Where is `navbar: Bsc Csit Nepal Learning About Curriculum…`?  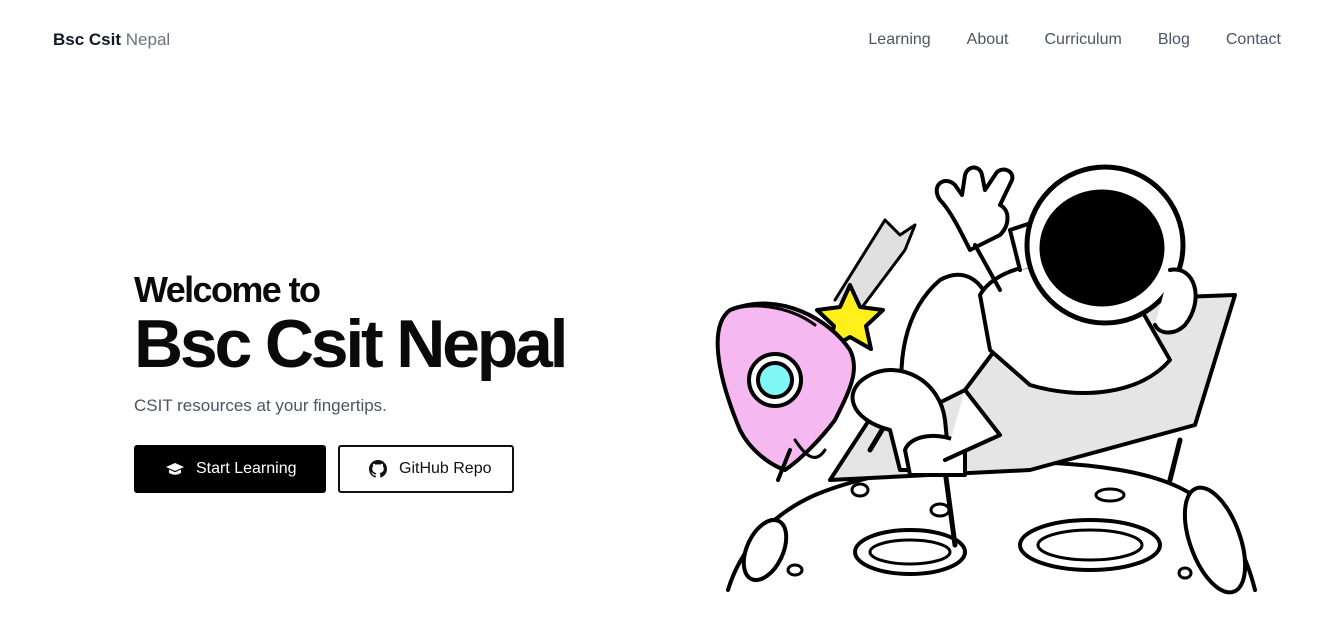 navbar: Bsc Csit Nepal Learning About Curriculum… is located at coordinates (671, 40).